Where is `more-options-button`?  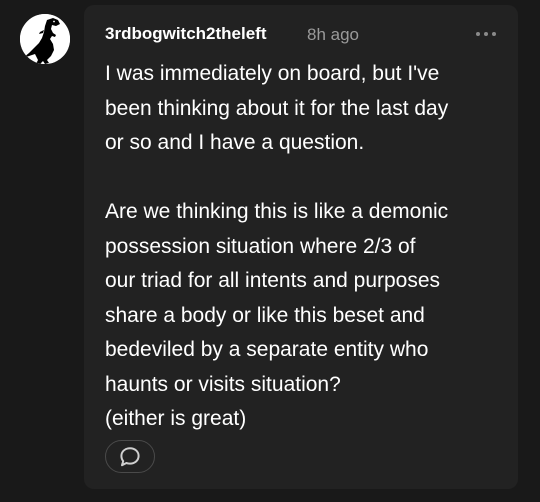 more-options-button is located at coordinates (486, 34).